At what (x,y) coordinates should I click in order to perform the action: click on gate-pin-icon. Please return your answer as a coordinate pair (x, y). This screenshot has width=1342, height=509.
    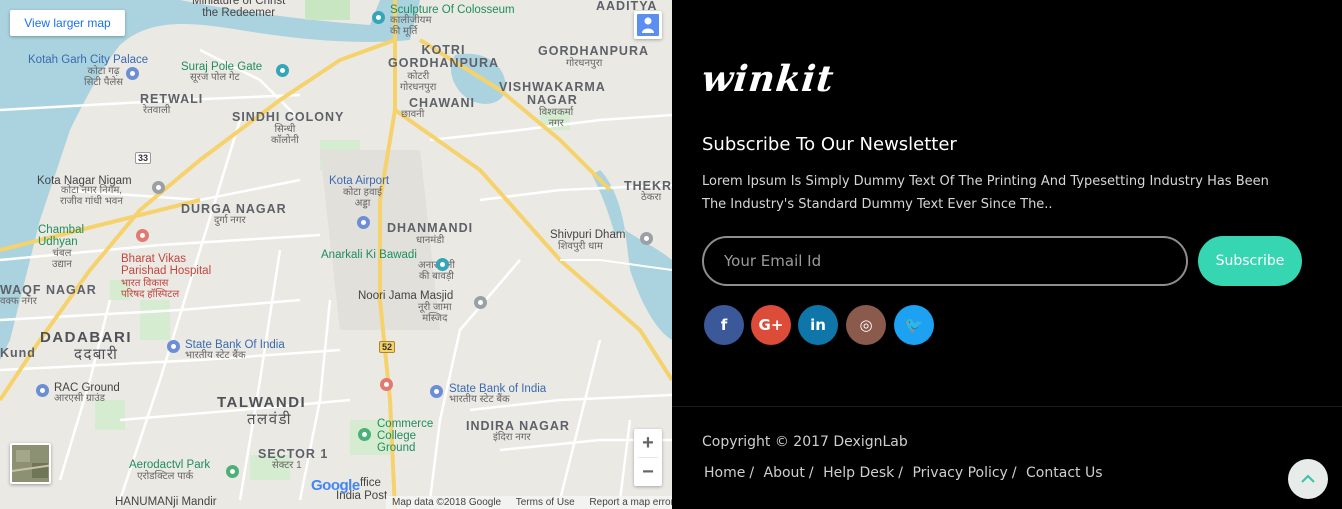
    Looking at the image, I should click on (282, 70).